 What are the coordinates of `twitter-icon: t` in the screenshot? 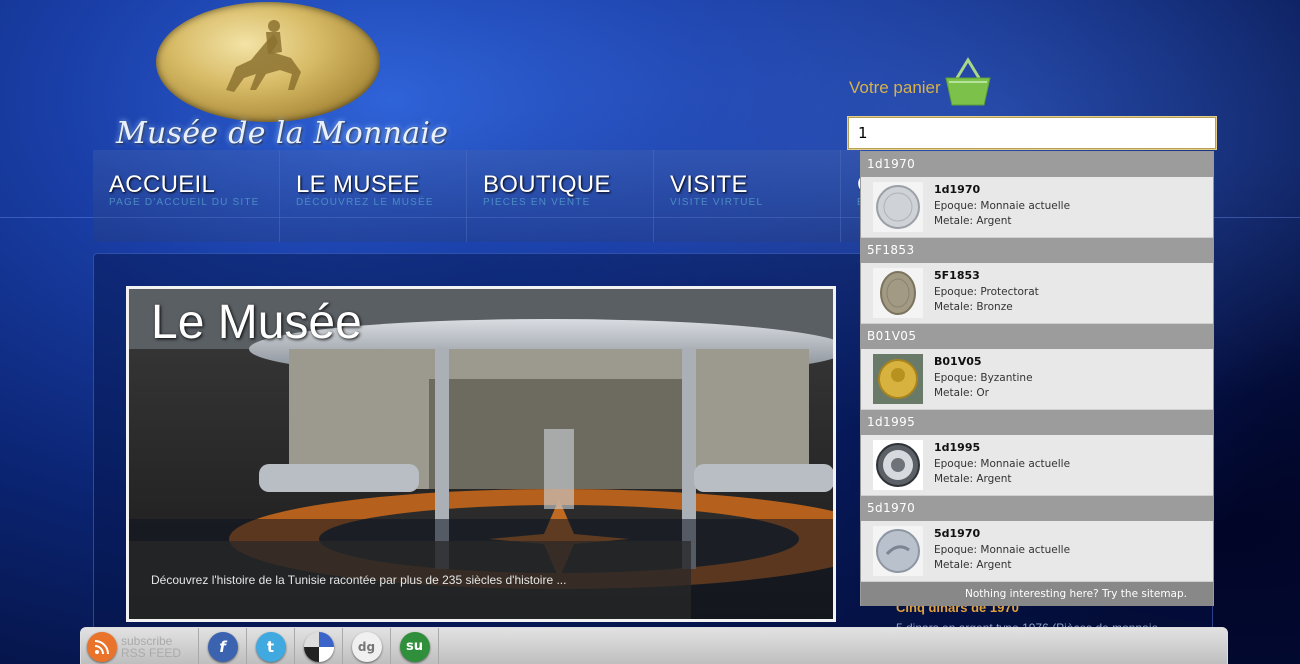 It's located at (270, 646).